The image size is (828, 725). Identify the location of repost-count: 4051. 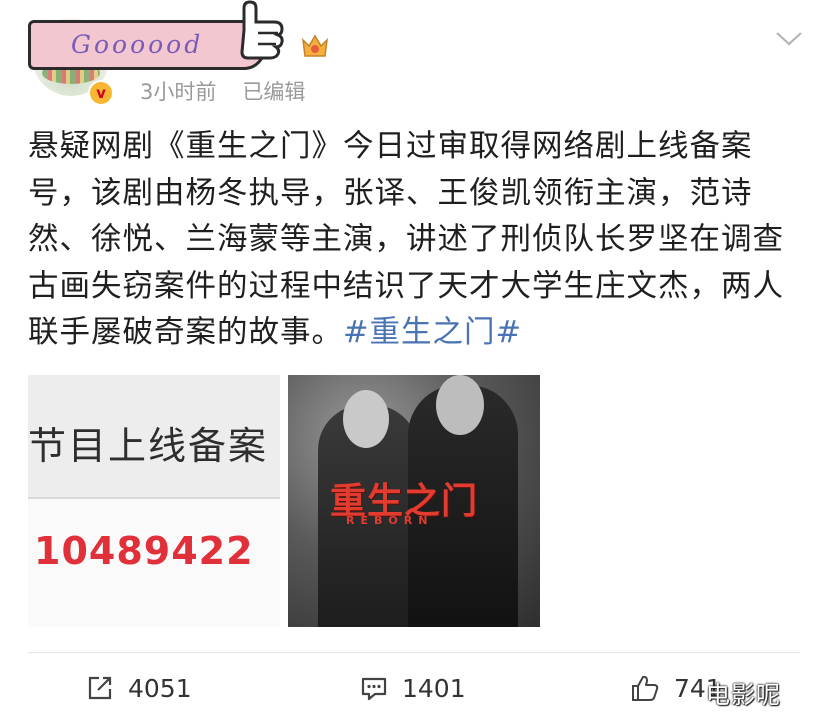
(160, 688).